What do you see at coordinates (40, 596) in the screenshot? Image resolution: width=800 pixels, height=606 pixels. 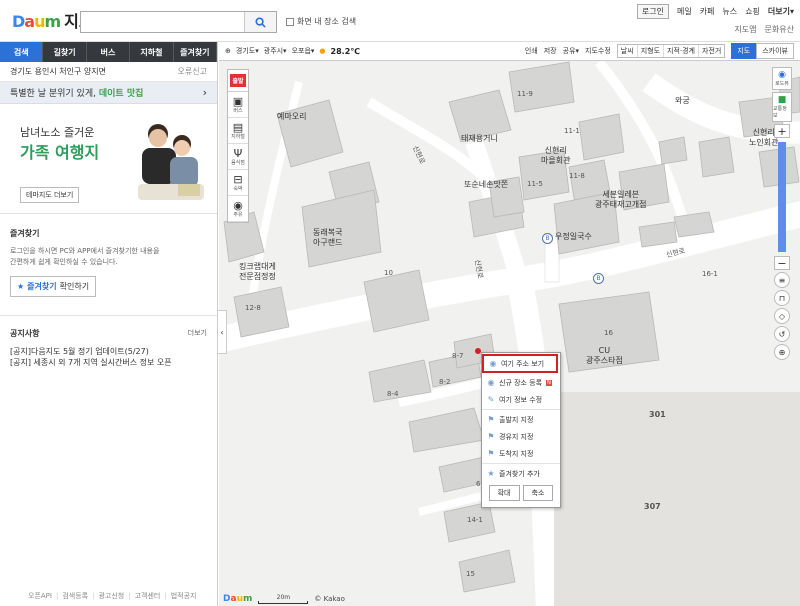 I see `footer-link-openapi: 오픈API` at bounding box center [40, 596].